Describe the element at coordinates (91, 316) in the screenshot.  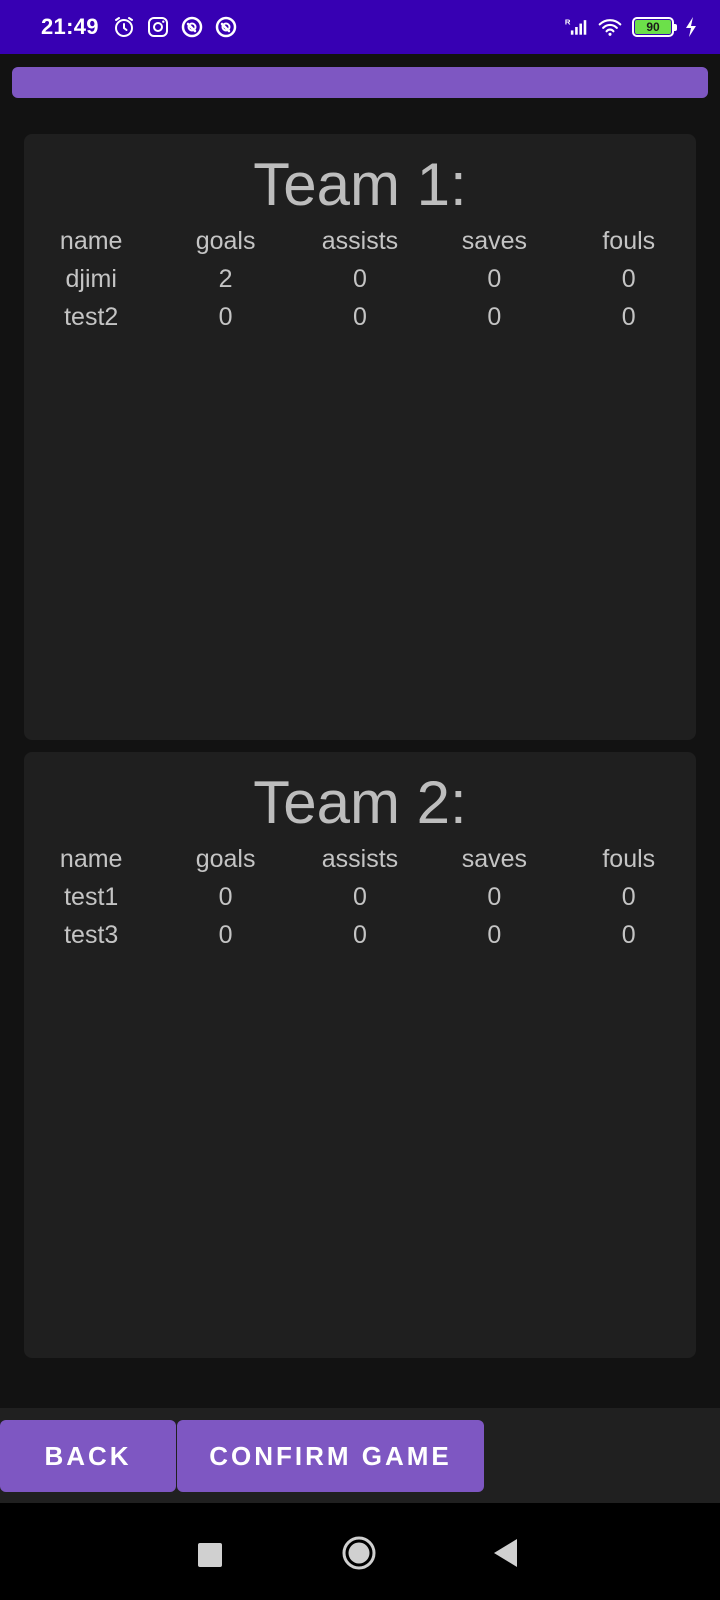
I see `player-name: test2` at that location.